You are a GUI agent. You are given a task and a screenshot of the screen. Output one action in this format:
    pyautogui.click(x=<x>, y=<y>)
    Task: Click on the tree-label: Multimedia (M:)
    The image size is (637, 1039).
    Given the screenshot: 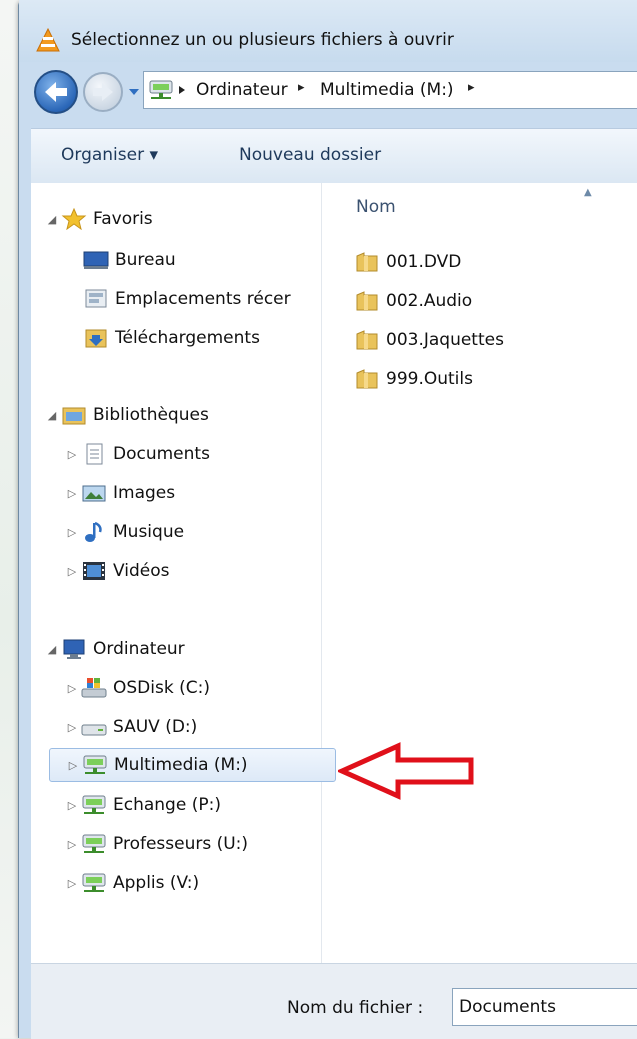 What is the action you would take?
    pyautogui.click(x=181, y=765)
    